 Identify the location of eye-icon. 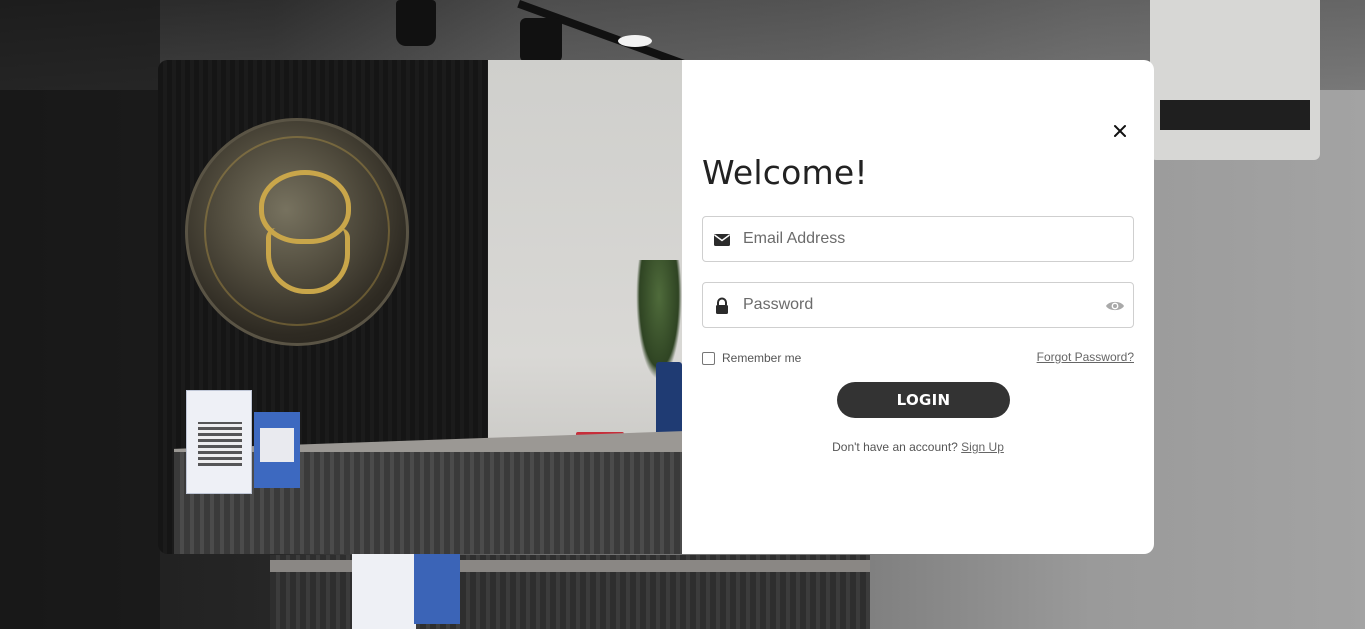
(1115, 306).